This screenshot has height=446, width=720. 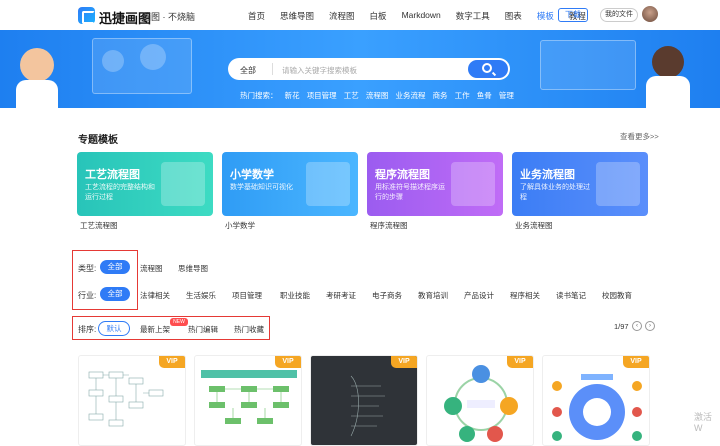 What do you see at coordinates (87, 329) in the screenshot?
I see `sort-label: 排序:` at bounding box center [87, 329].